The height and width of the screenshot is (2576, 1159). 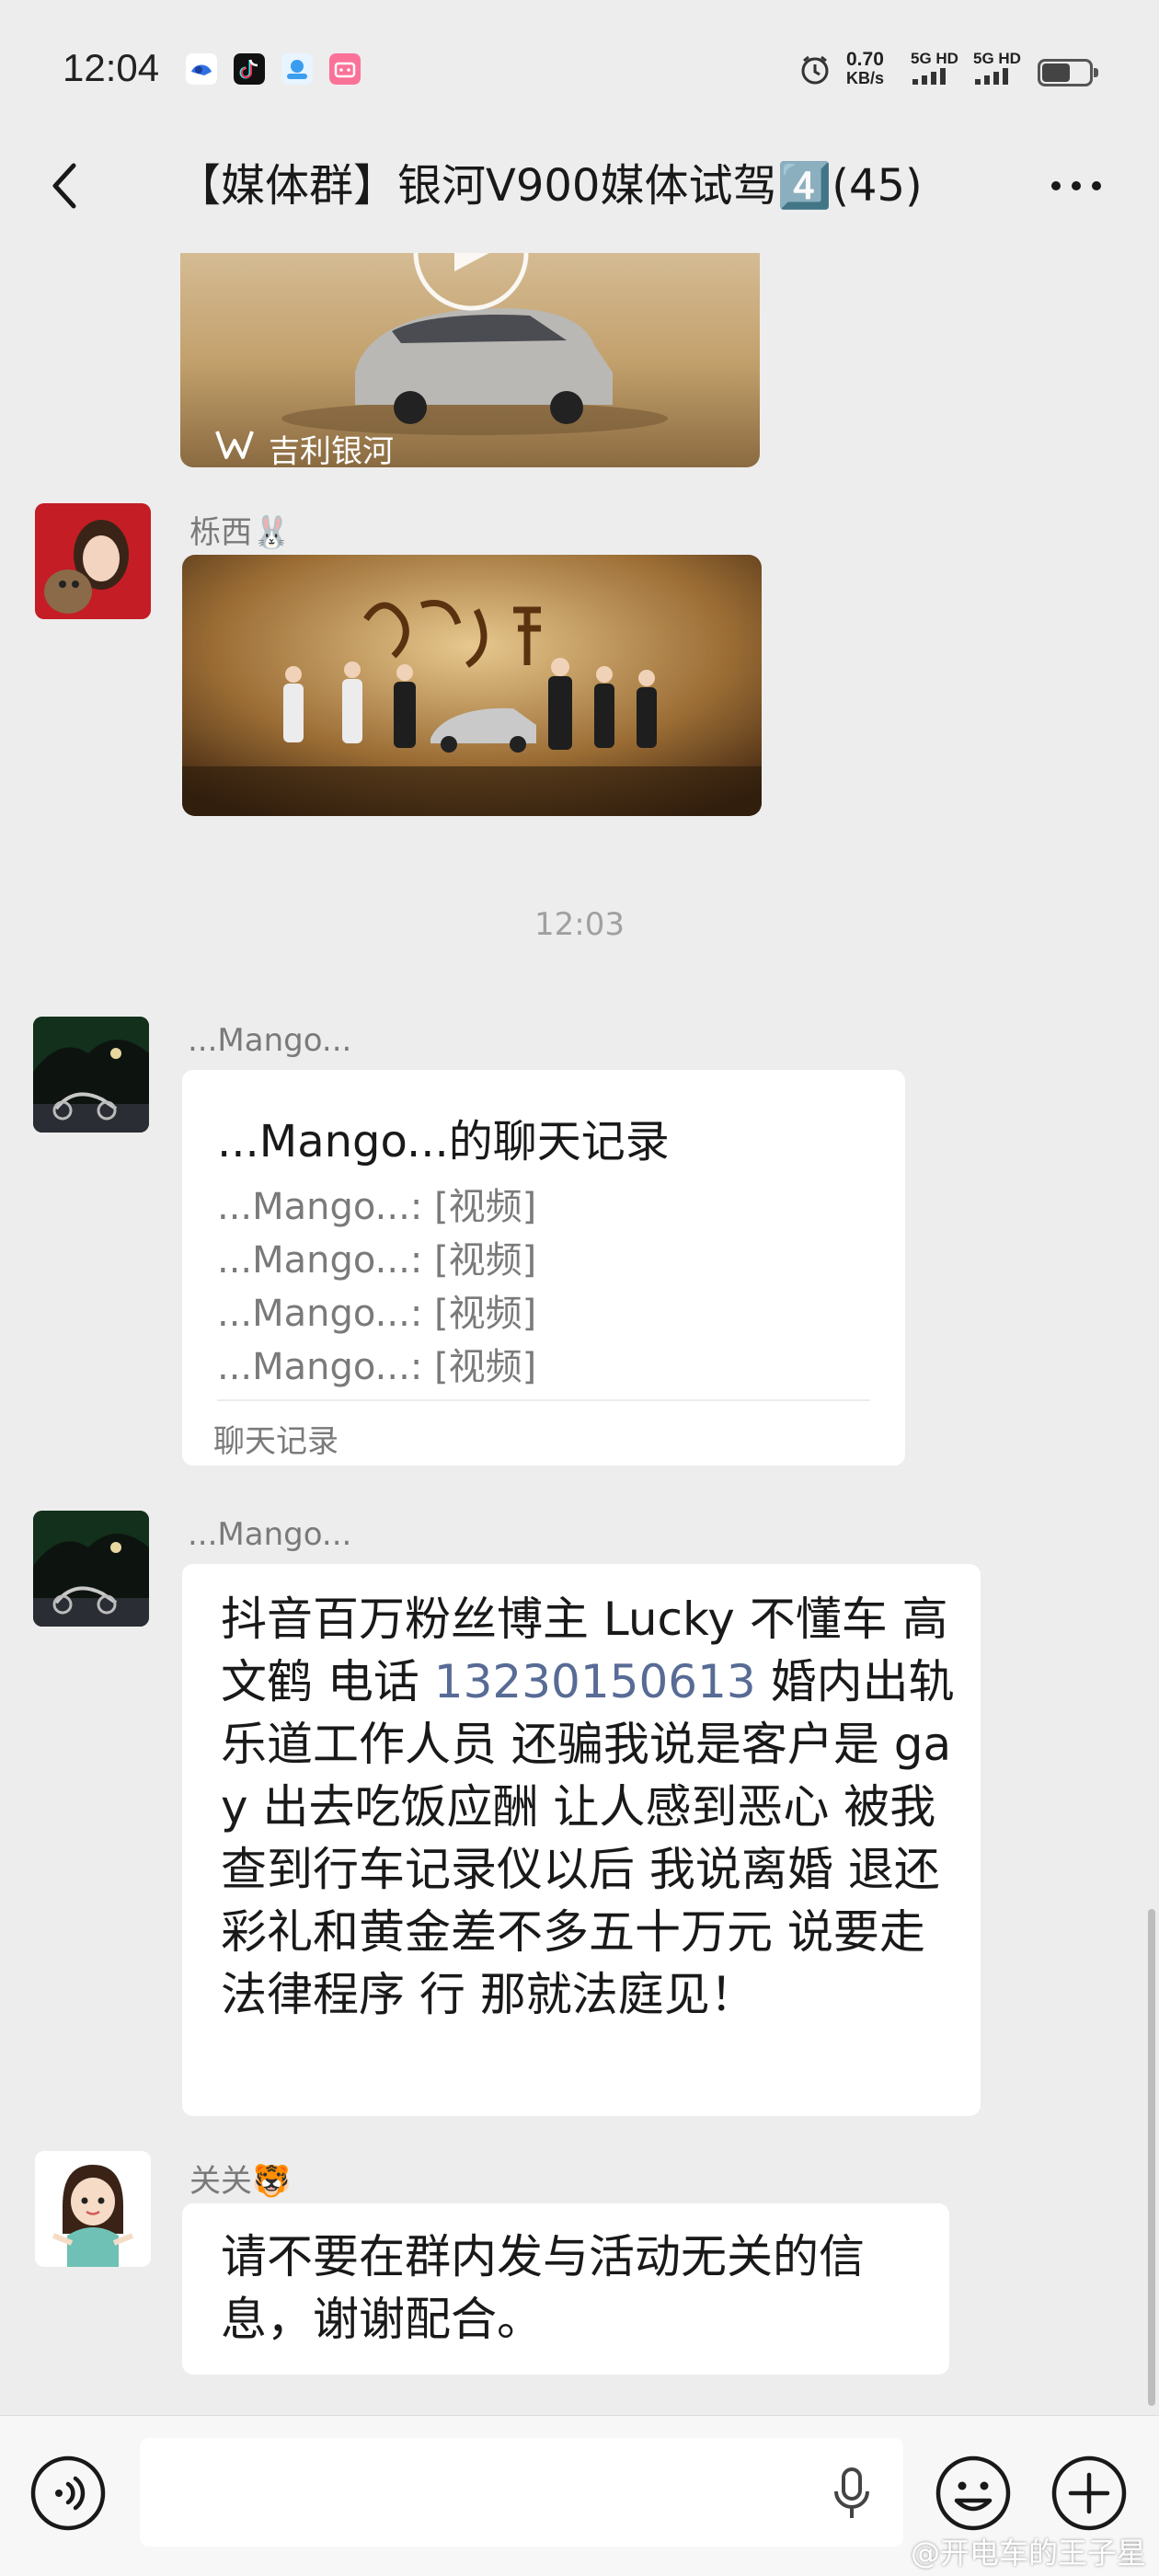 I want to click on voice-mode-icon, so click(x=68, y=2493).